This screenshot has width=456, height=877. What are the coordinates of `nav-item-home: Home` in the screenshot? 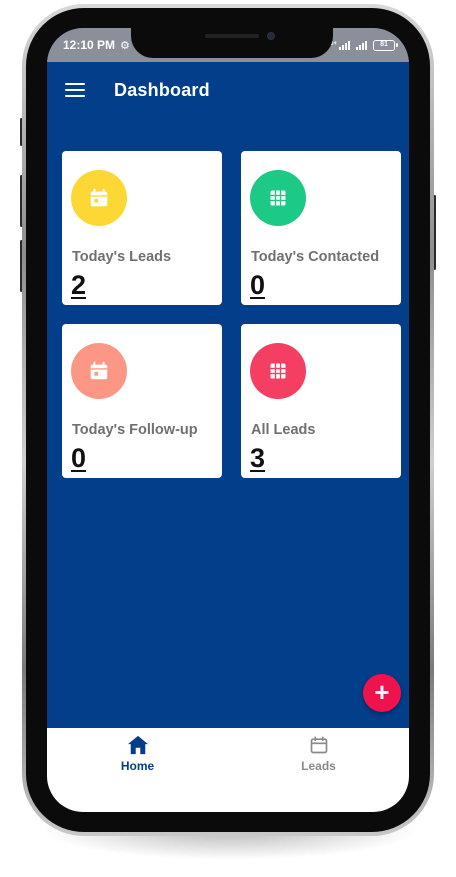 It's located at (137, 754).